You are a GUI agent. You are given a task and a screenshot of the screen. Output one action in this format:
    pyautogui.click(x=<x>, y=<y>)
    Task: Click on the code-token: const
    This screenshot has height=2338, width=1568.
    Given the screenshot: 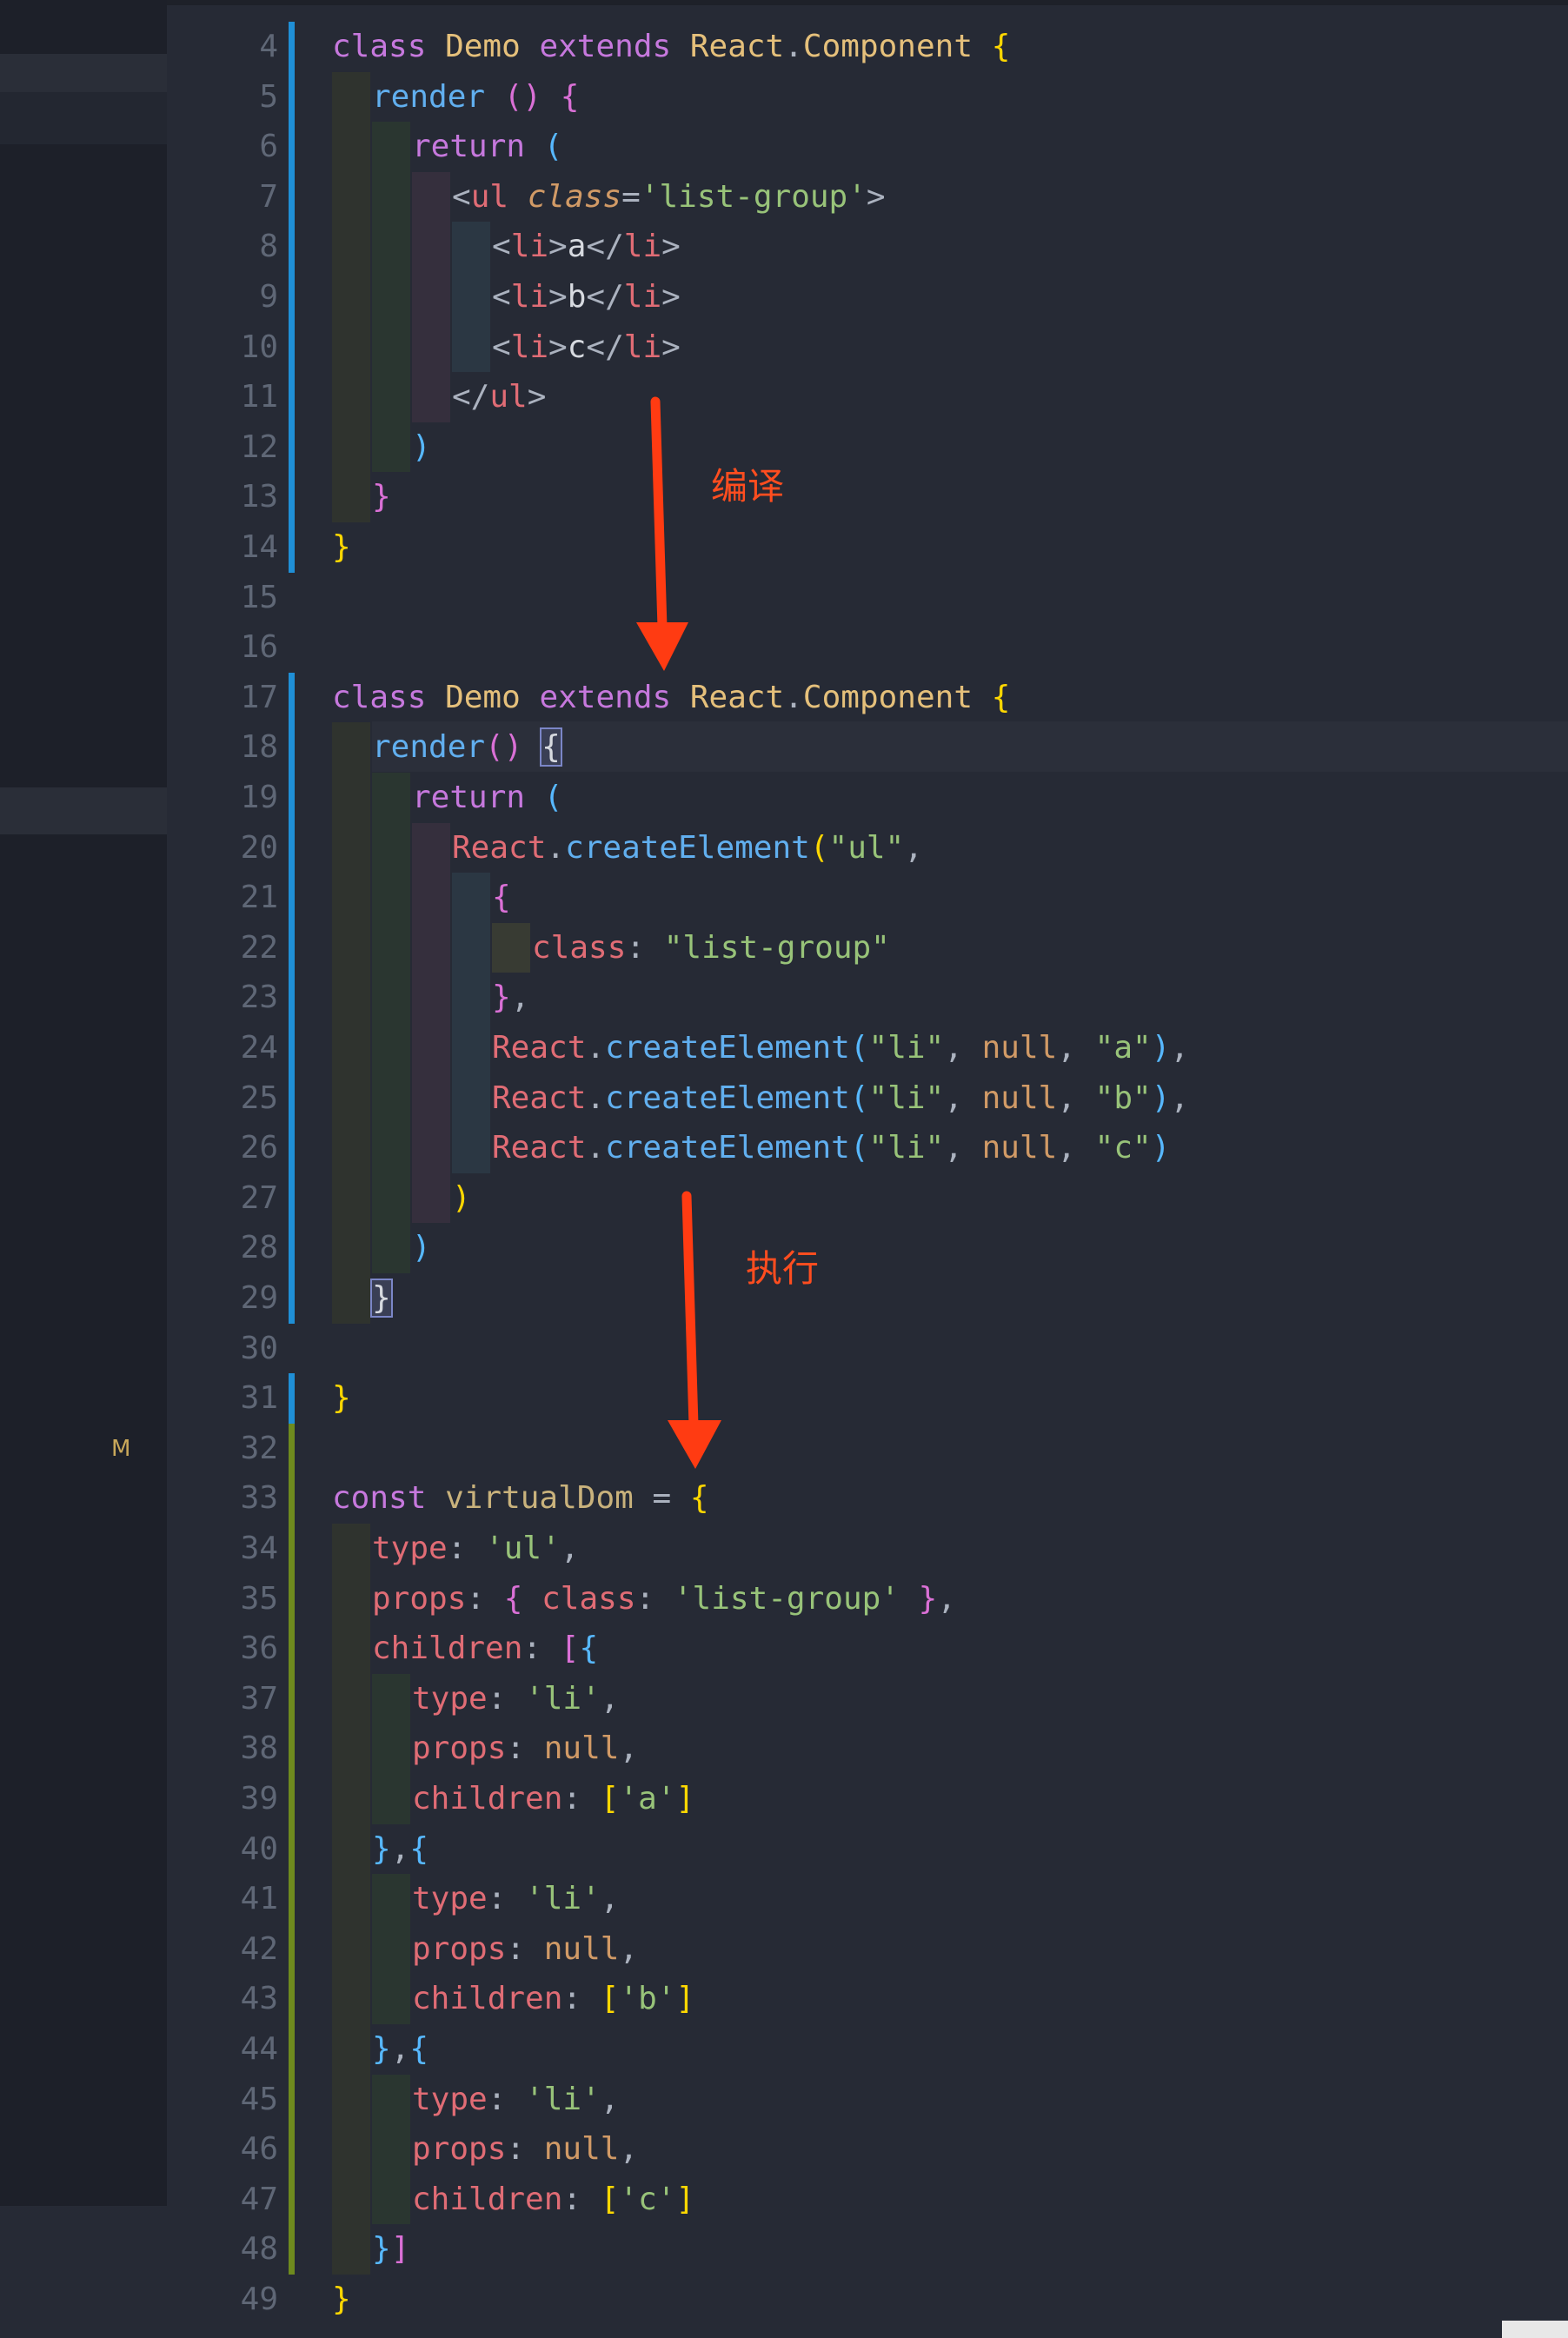 What is the action you would take?
    pyautogui.click(x=379, y=1498)
    